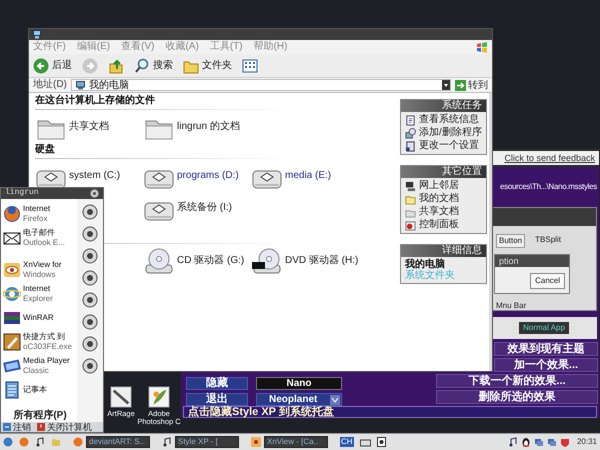 Image resolution: width=600 pixels, height=450 pixels. What do you see at coordinates (40, 270) in the screenshot?
I see `start-menu-item: XnView for Windows` at bounding box center [40, 270].